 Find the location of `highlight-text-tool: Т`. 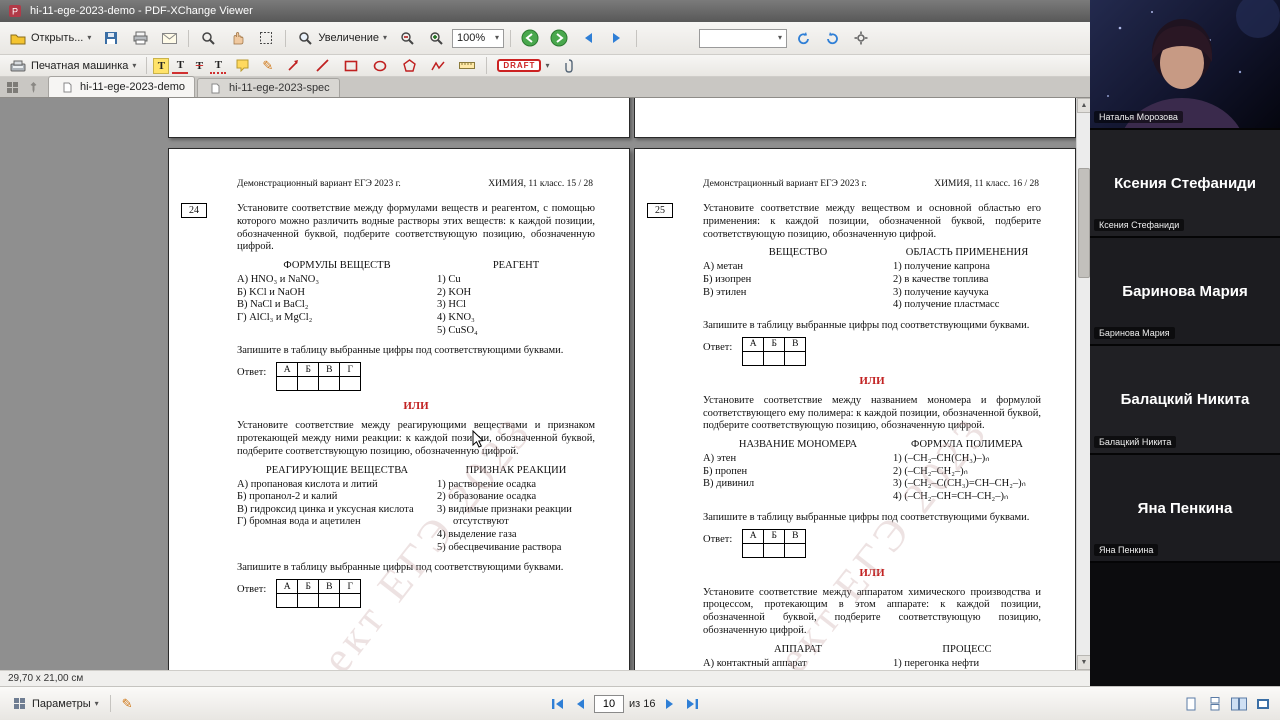

highlight-text-tool: Т is located at coordinates (161, 65).